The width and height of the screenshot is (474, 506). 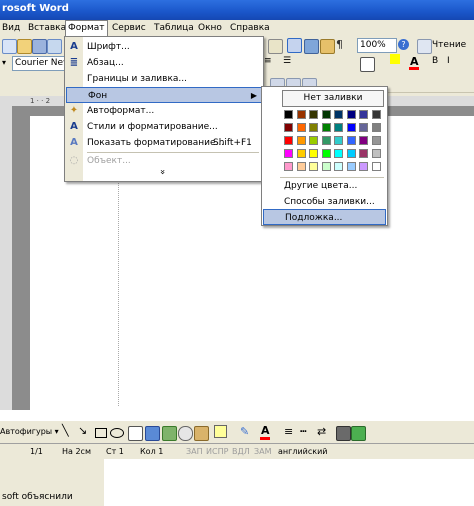 What do you see at coordinates (39, 63) in the screenshot?
I see `font-name-select: Courier New` at bounding box center [39, 63].